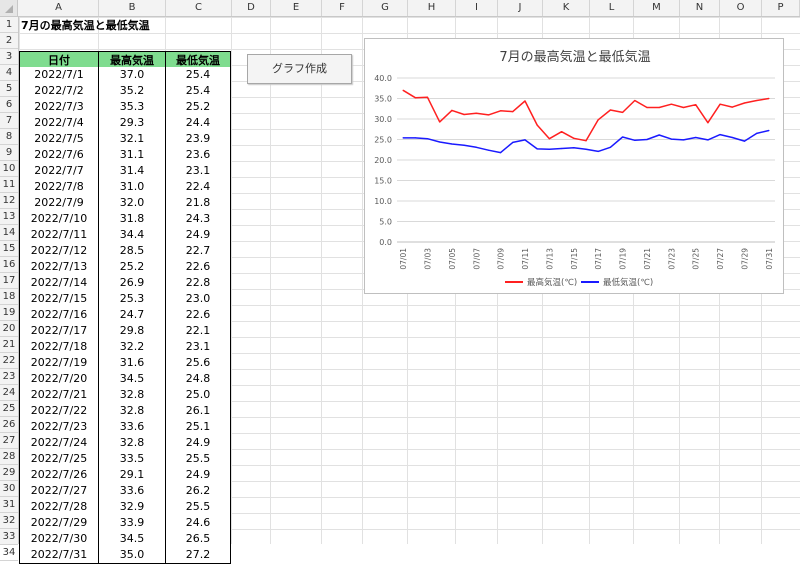 Image resolution: width=800 pixels, height=564 pixels. Describe the element at coordinates (9, 153) in the screenshot. I see `row-header-9: 9` at that location.